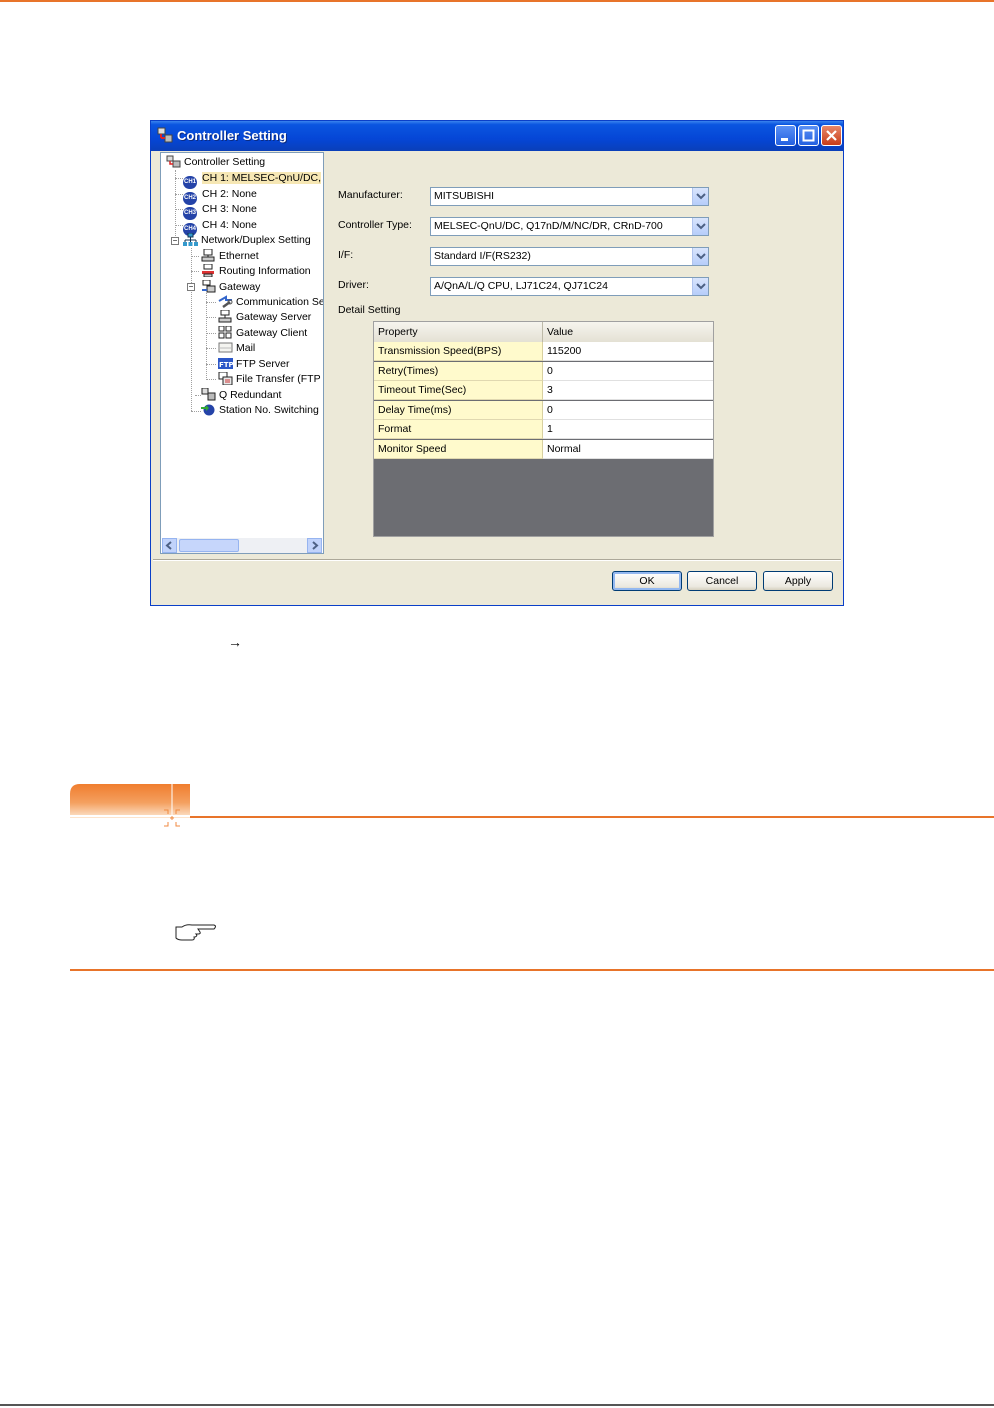  Describe the element at coordinates (247, 240) in the screenshot. I see `tree-item-network-duplex: Network/Duplex Setting` at that location.